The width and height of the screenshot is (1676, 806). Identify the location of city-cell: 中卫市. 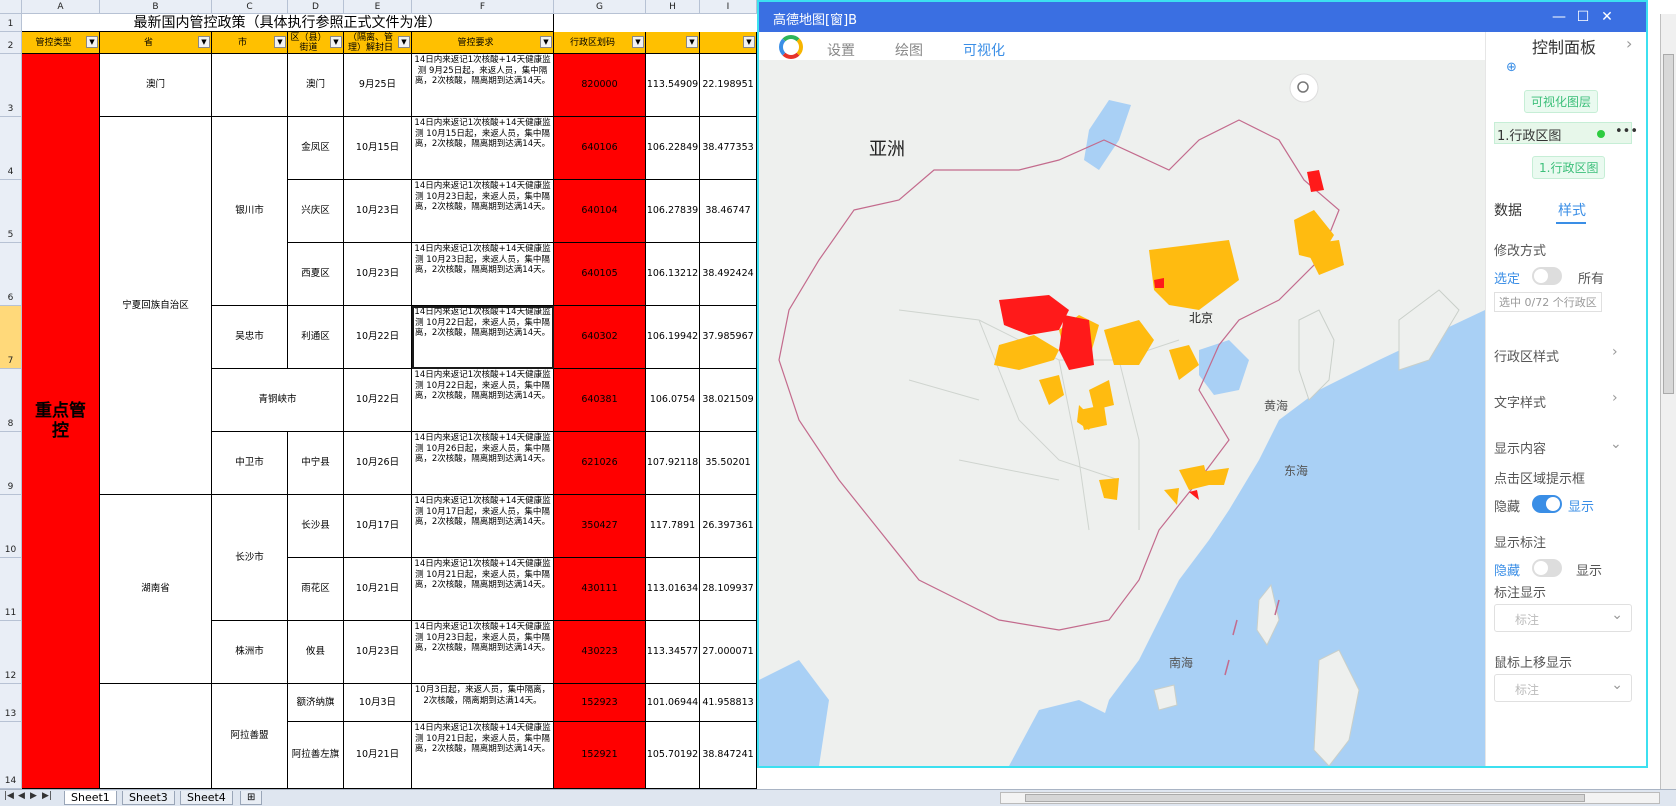
(250, 463).